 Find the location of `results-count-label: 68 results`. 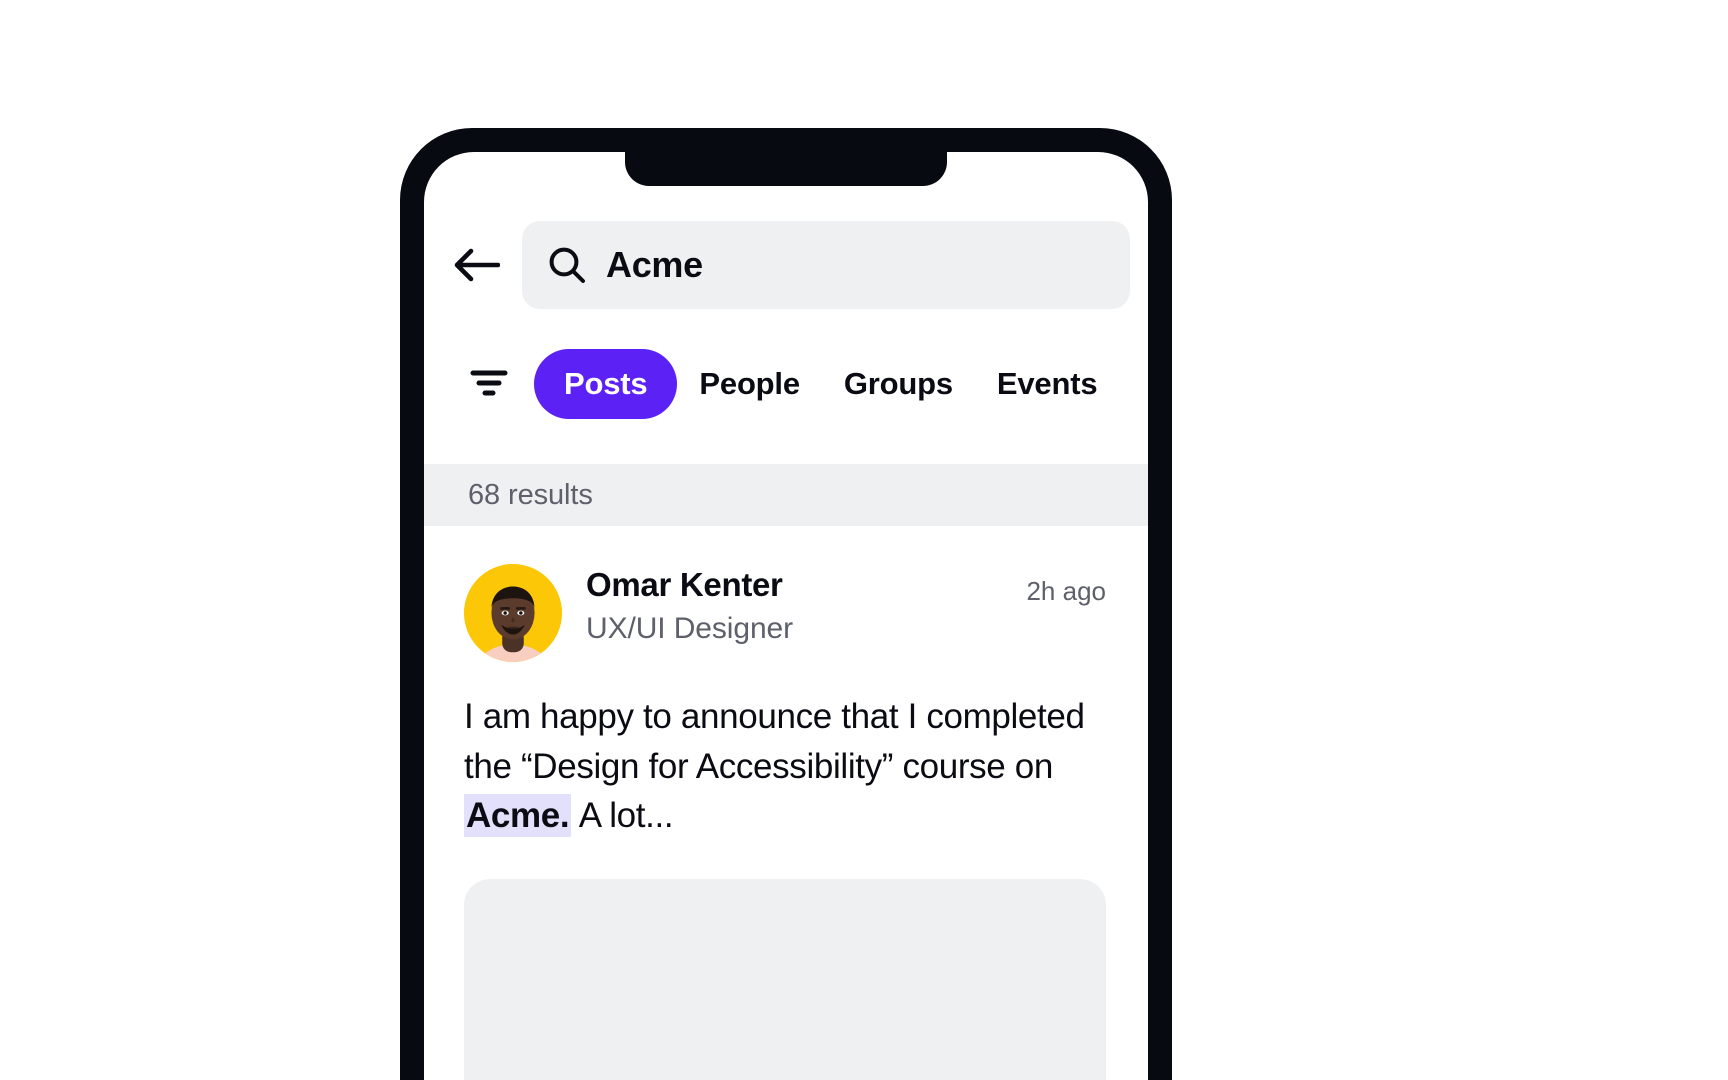

results-count-label: 68 results is located at coordinates (530, 494).